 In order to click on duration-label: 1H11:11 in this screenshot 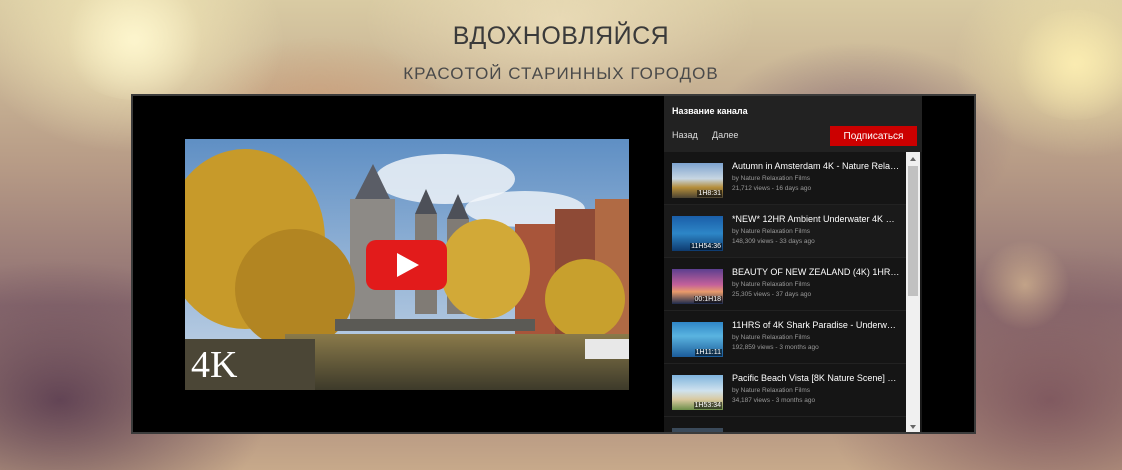, I will do `click(708, 352)`.